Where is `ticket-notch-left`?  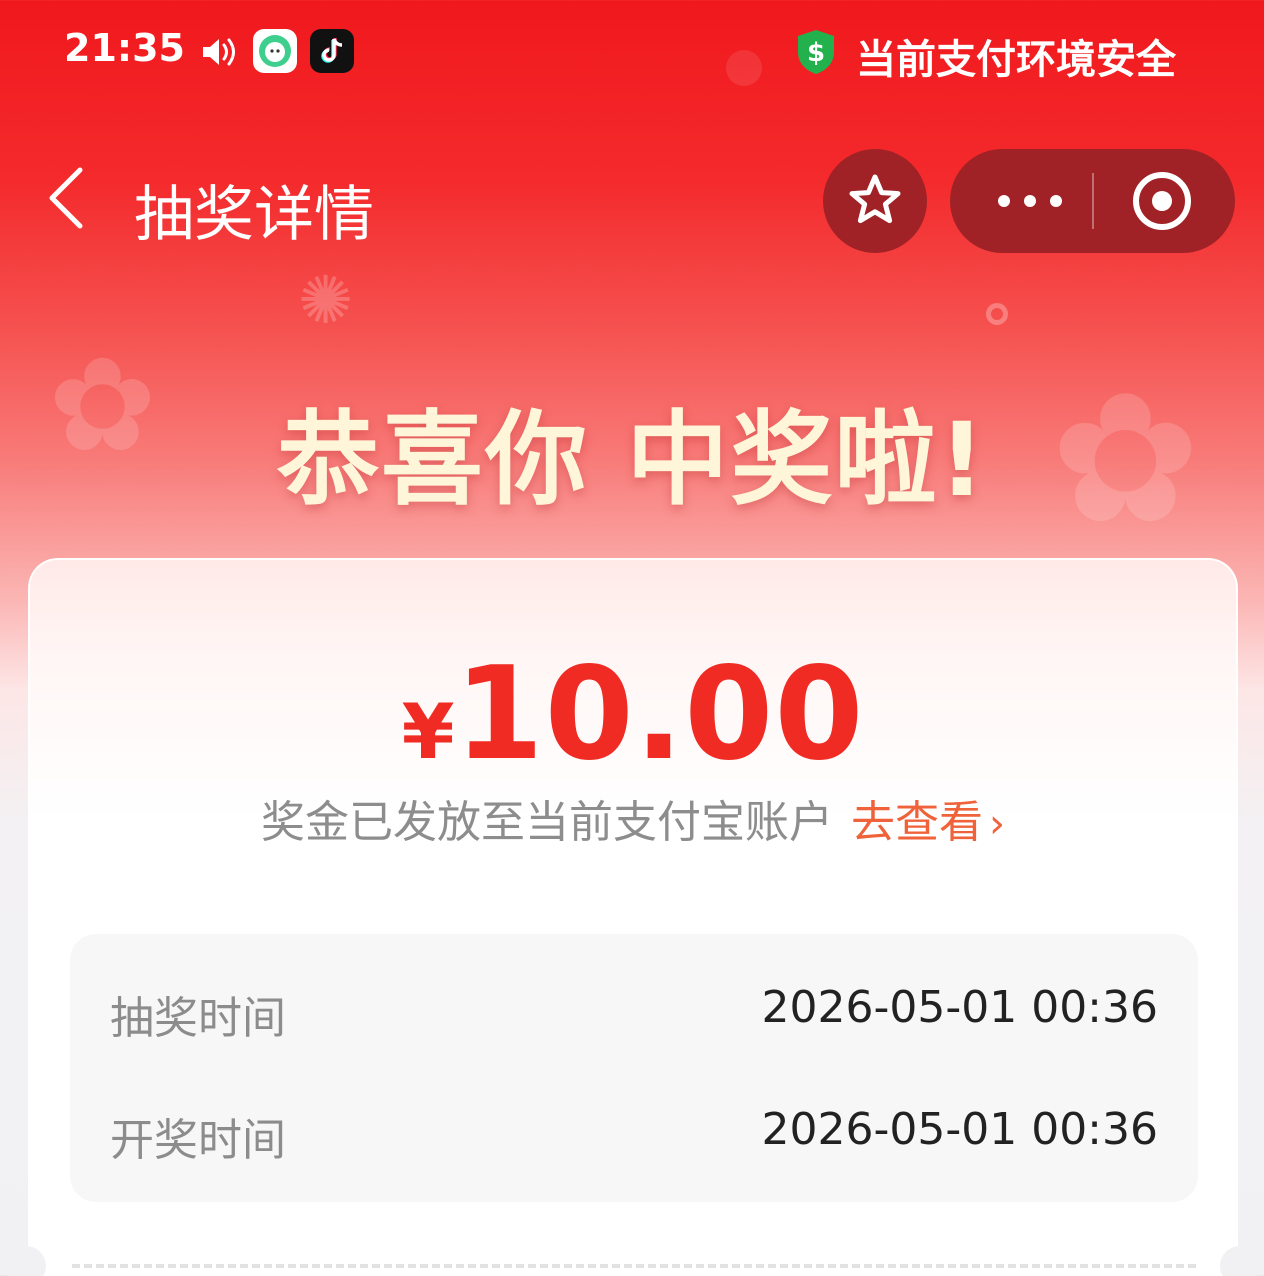 ticket-notch-left is located at coordinates (26, 1261).